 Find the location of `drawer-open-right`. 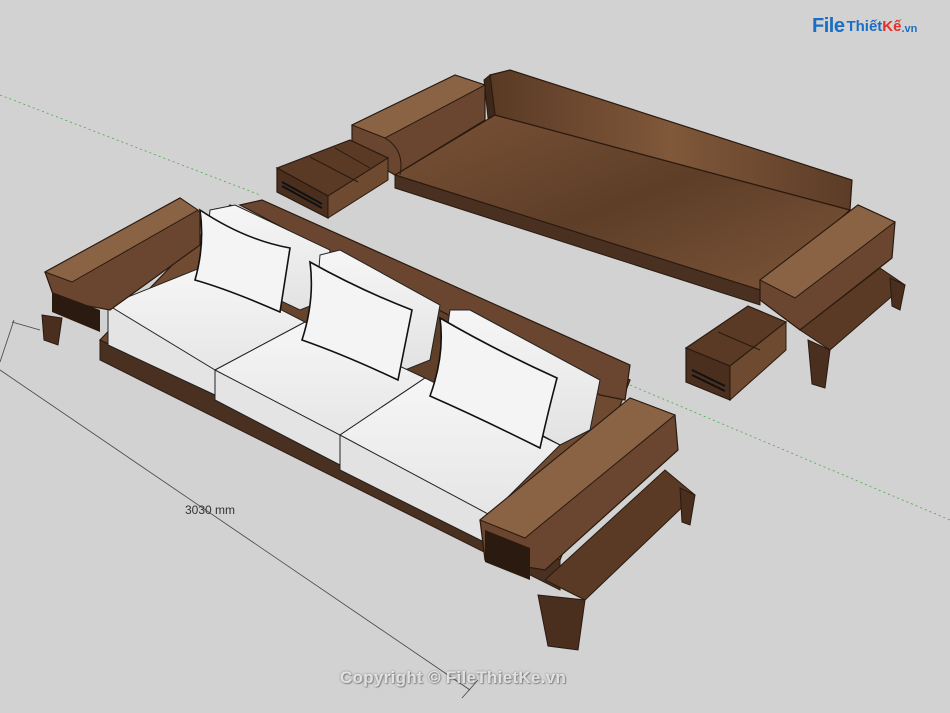

drawer-open-right is located at coordinates (736, 353).